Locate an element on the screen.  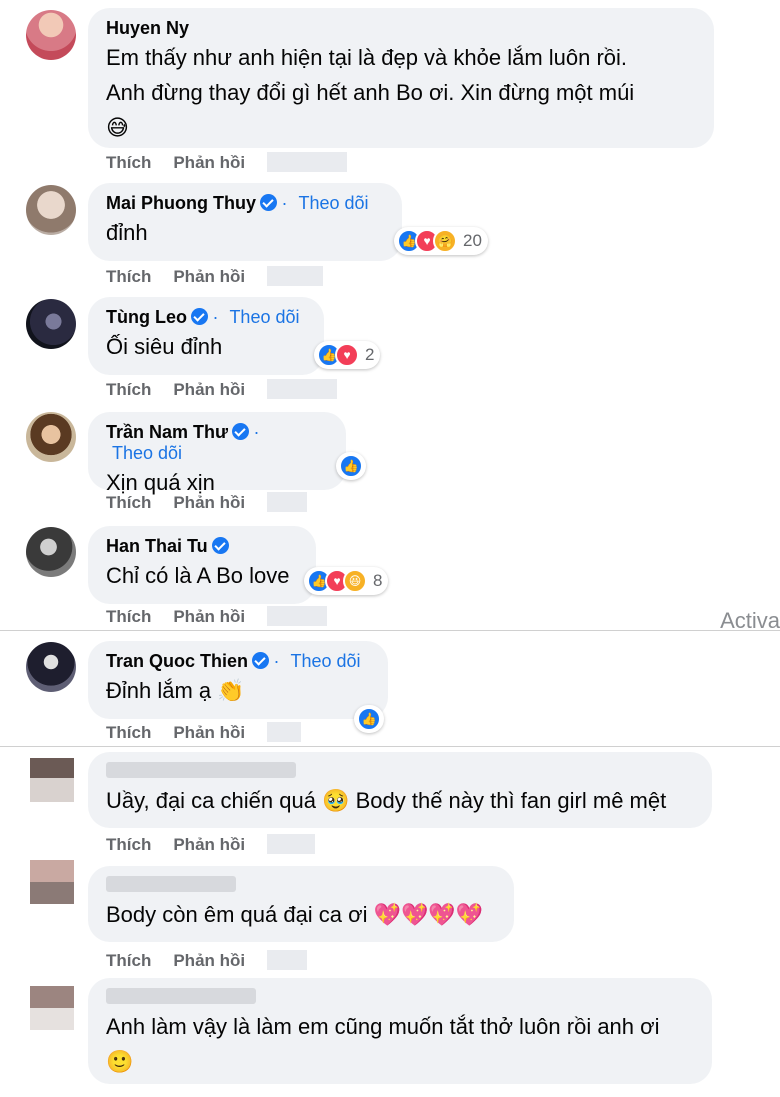
comment-bubble: Mai Phuong Thuy · Theo dõi đỉnh is located at coordinates (245, 222).